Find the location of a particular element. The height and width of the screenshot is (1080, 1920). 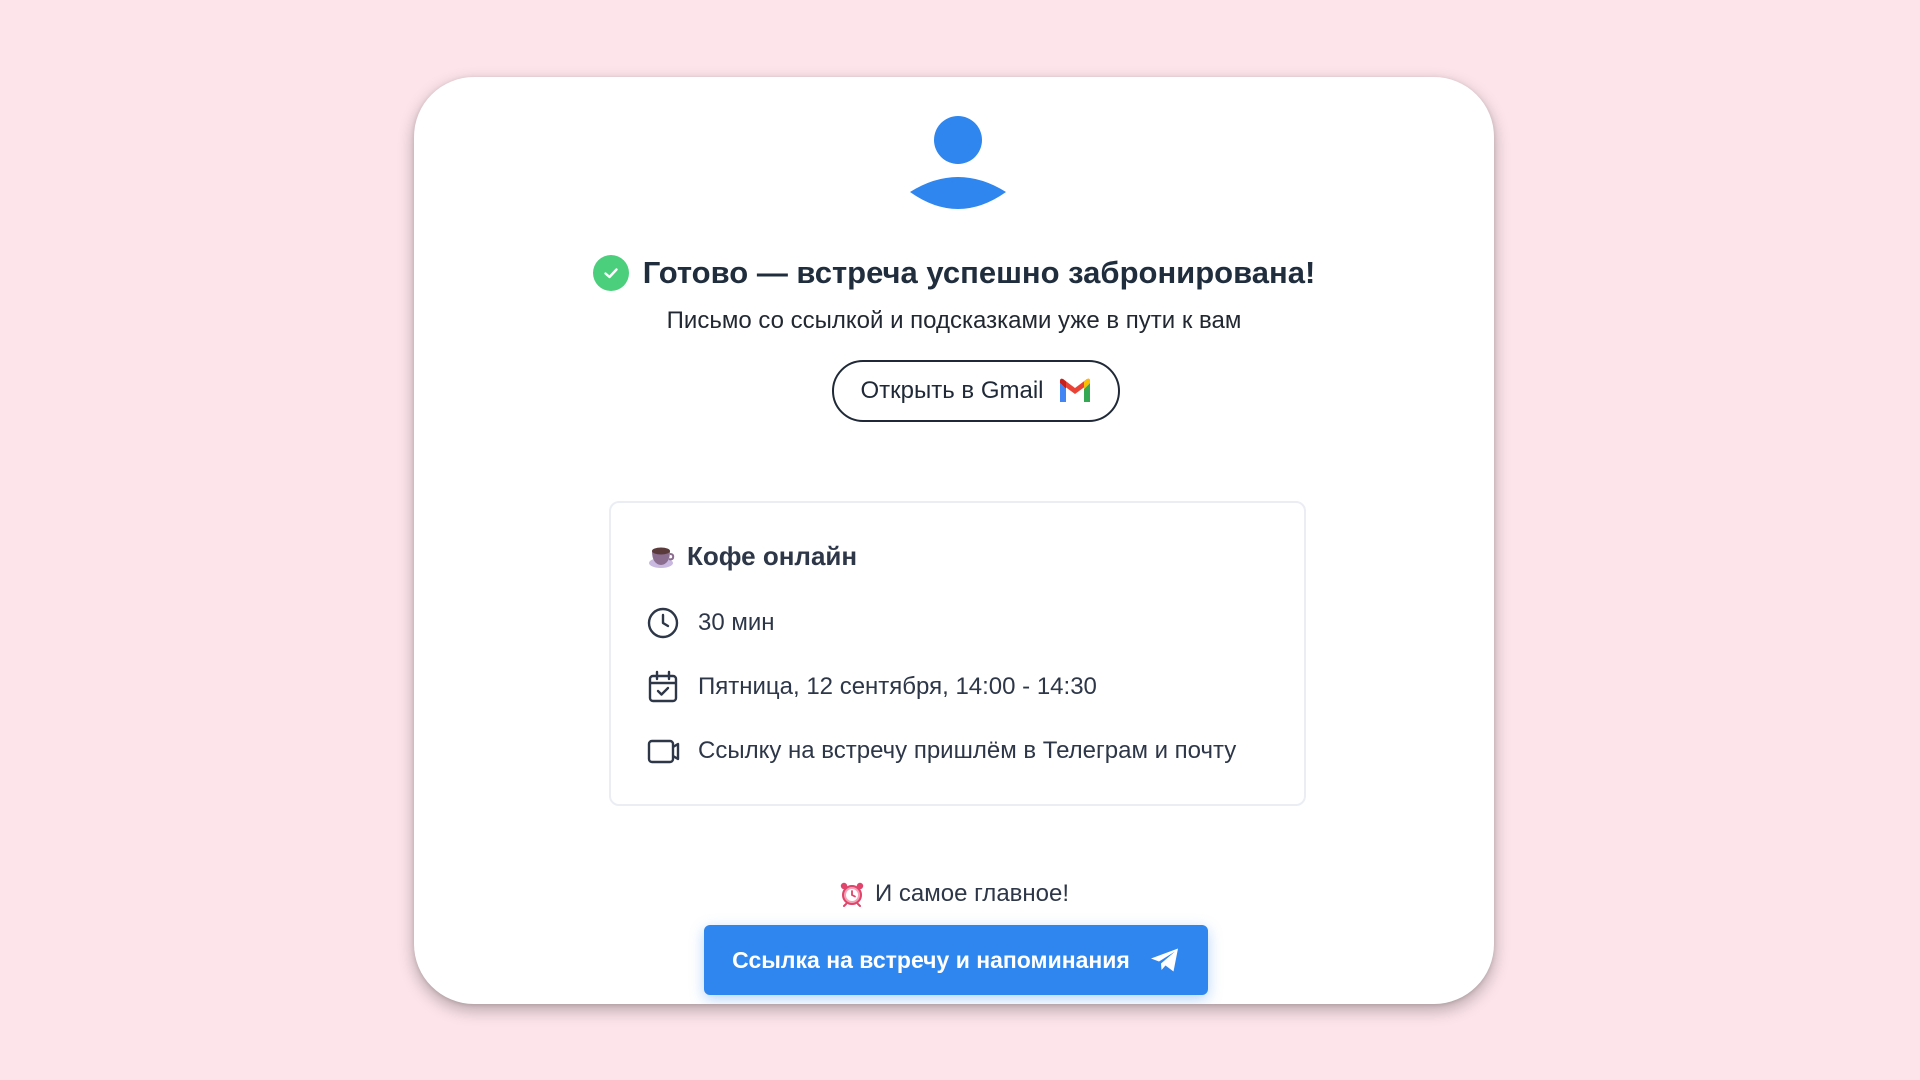

telegram-reminders-button: Ссылка на встречу и напоминания is located at coordinates (956, 960).